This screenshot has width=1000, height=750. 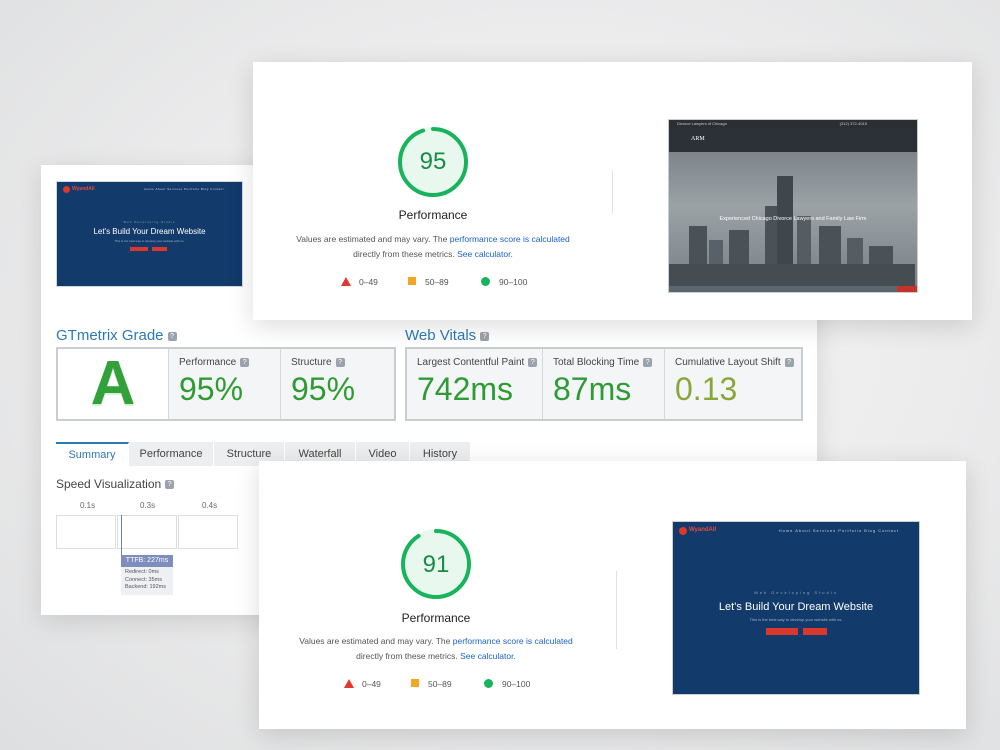 What do you see at coordinates (109, 484) in the screenshot?
I see `speed-visualization-title: Speed Visualization` at bounding box center [109, 484].